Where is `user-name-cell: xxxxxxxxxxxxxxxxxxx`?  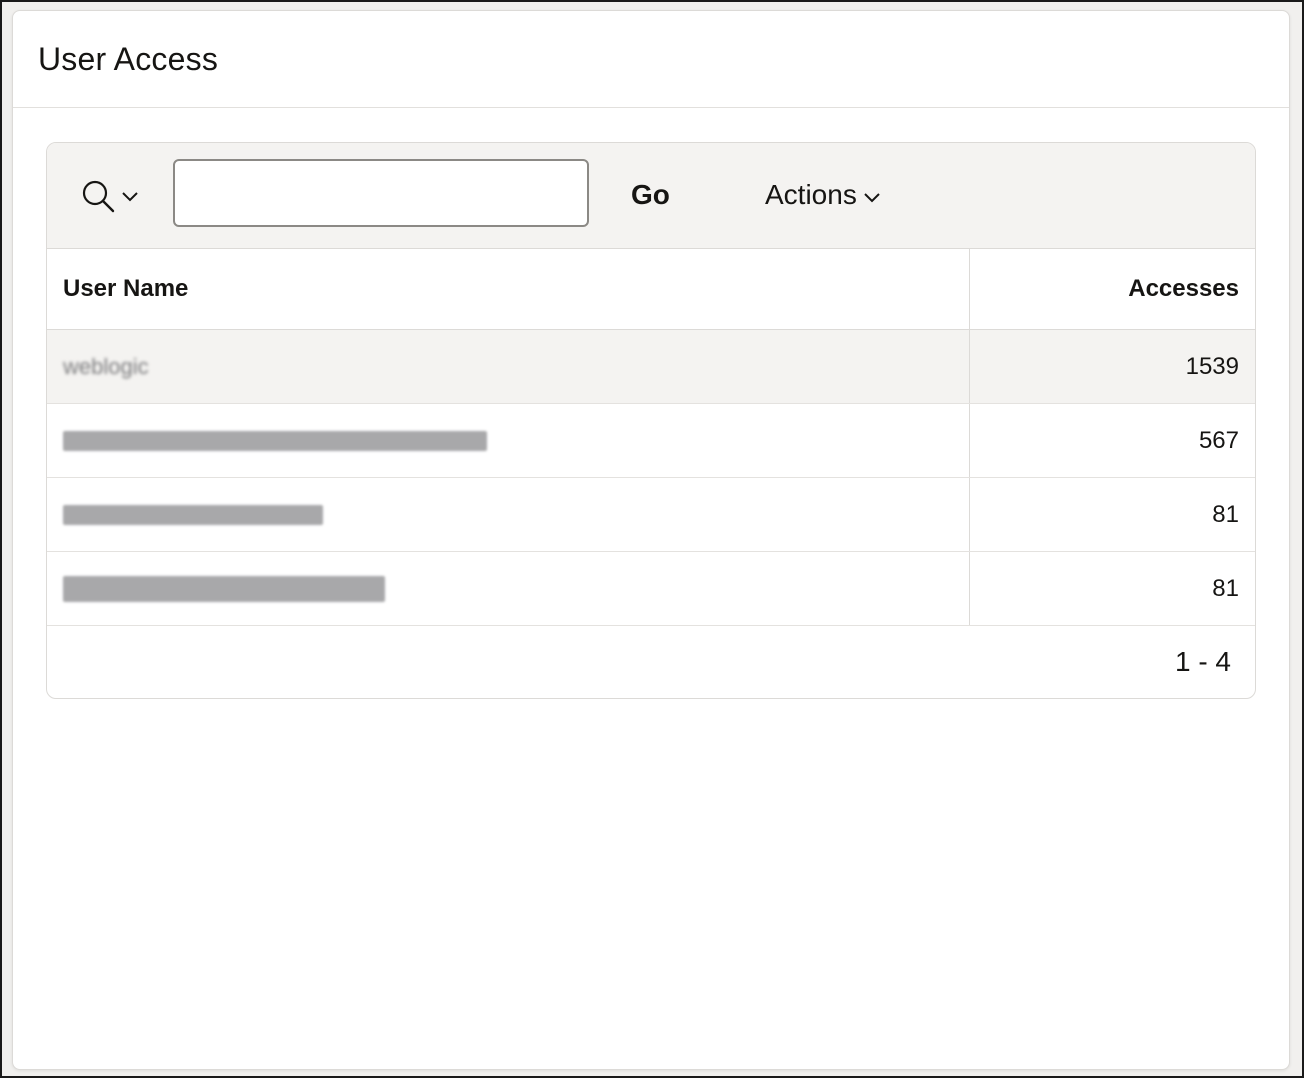 user-name-cell: xxxxxxxxxxxxxxxxxxx is located at coordinates (508, 514).